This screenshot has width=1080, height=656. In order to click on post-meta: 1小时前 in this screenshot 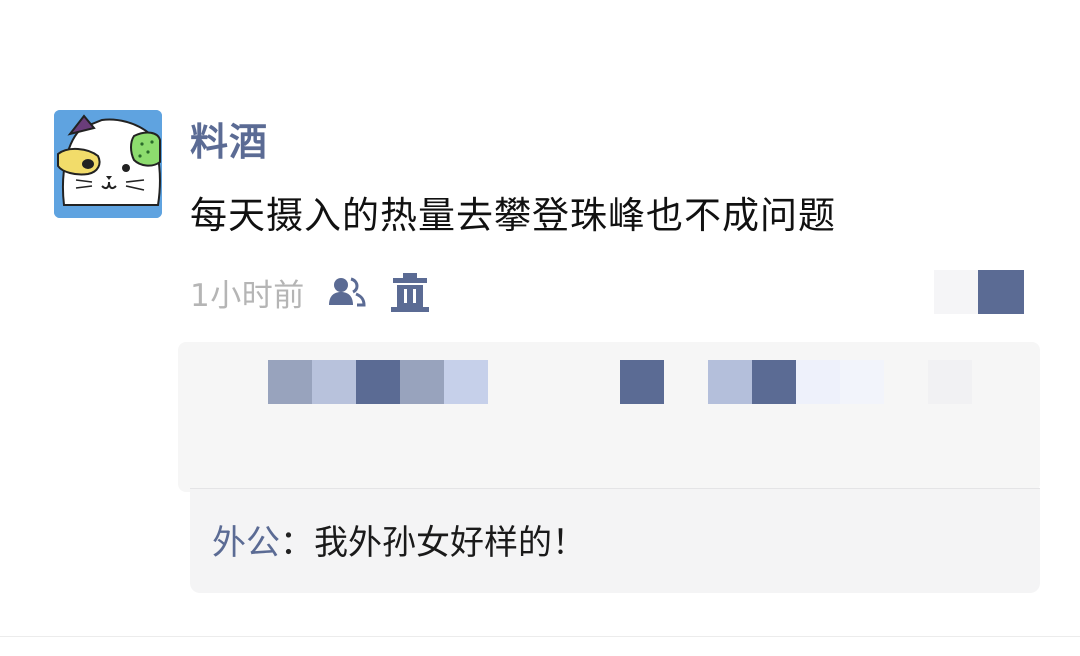, I will do `click(310, 292)`.